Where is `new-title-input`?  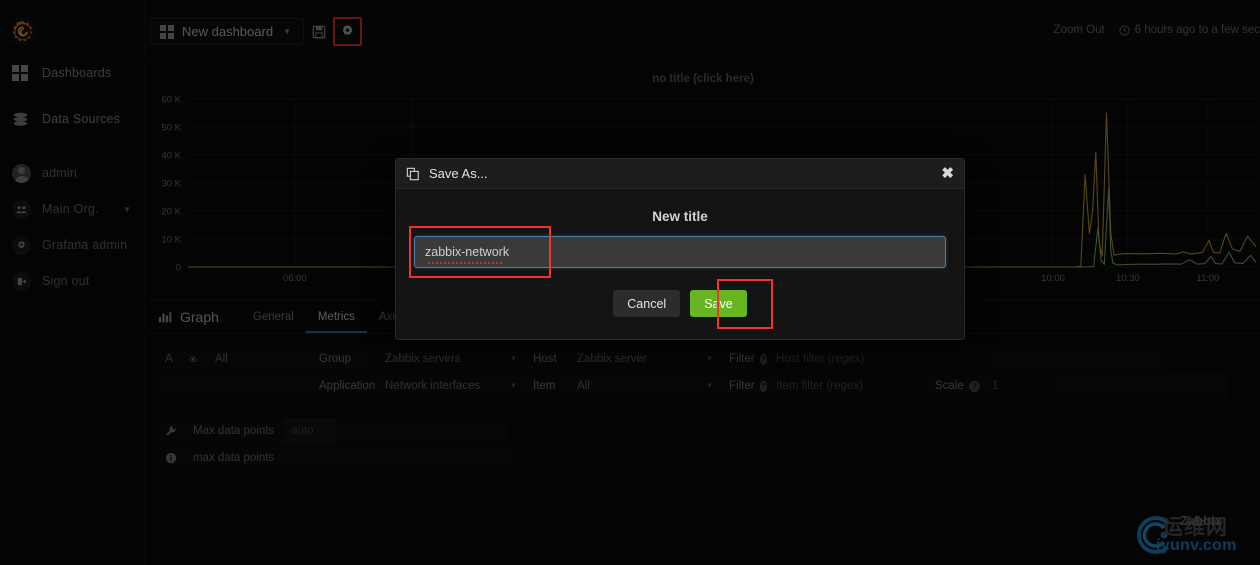
new-title-input is located at coordinates (680, 252).